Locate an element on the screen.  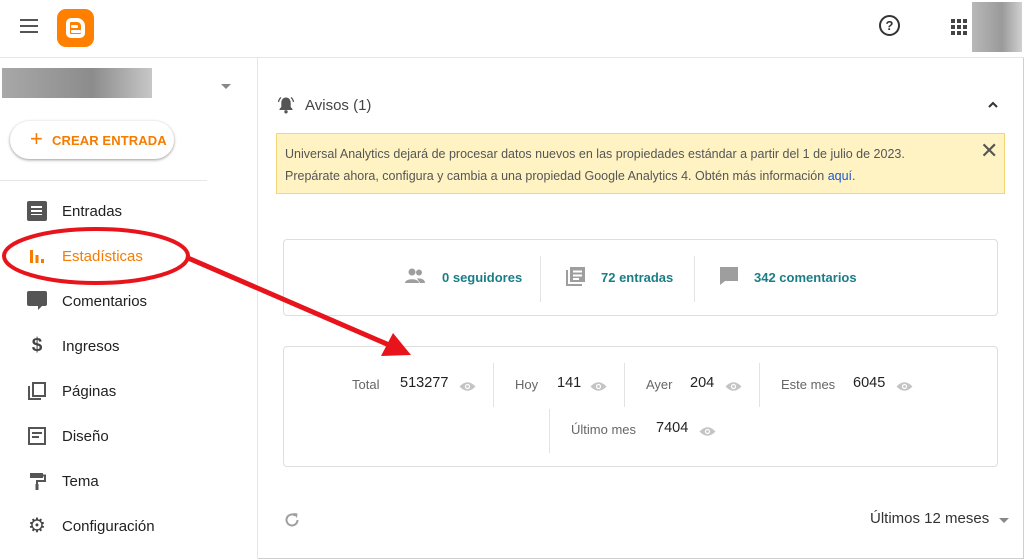
sidebar-item-label: Ingresos is located at coordinates (91, 346).